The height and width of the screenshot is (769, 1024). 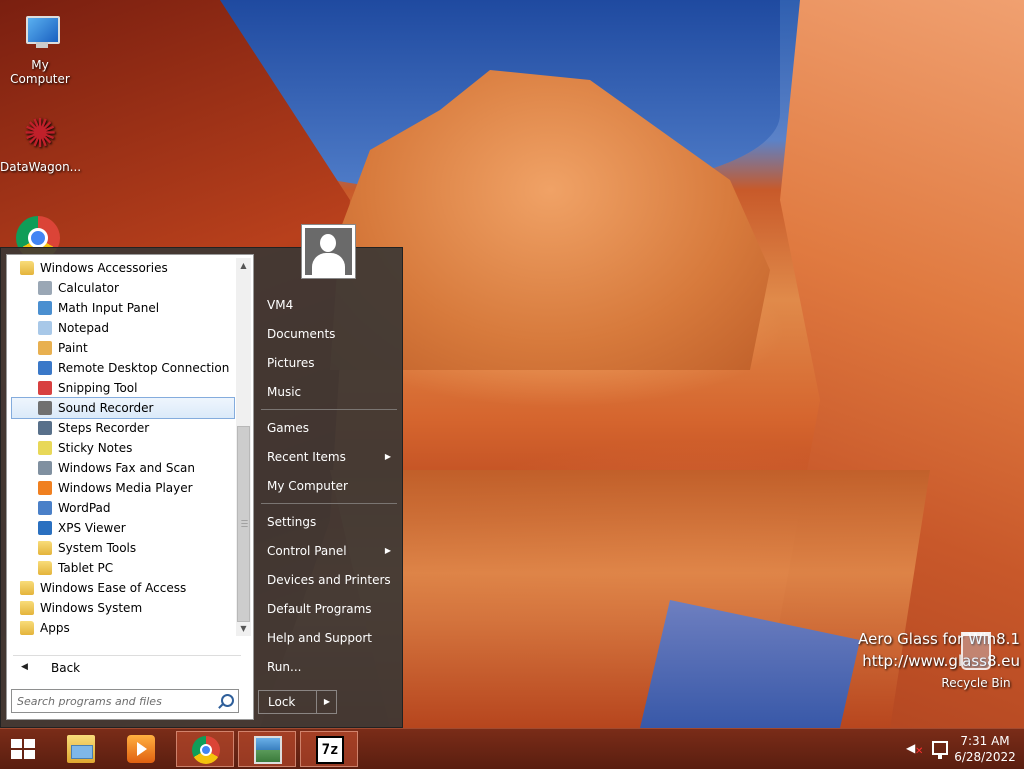 I want to click on user-icon, so click(x=328, y=251).